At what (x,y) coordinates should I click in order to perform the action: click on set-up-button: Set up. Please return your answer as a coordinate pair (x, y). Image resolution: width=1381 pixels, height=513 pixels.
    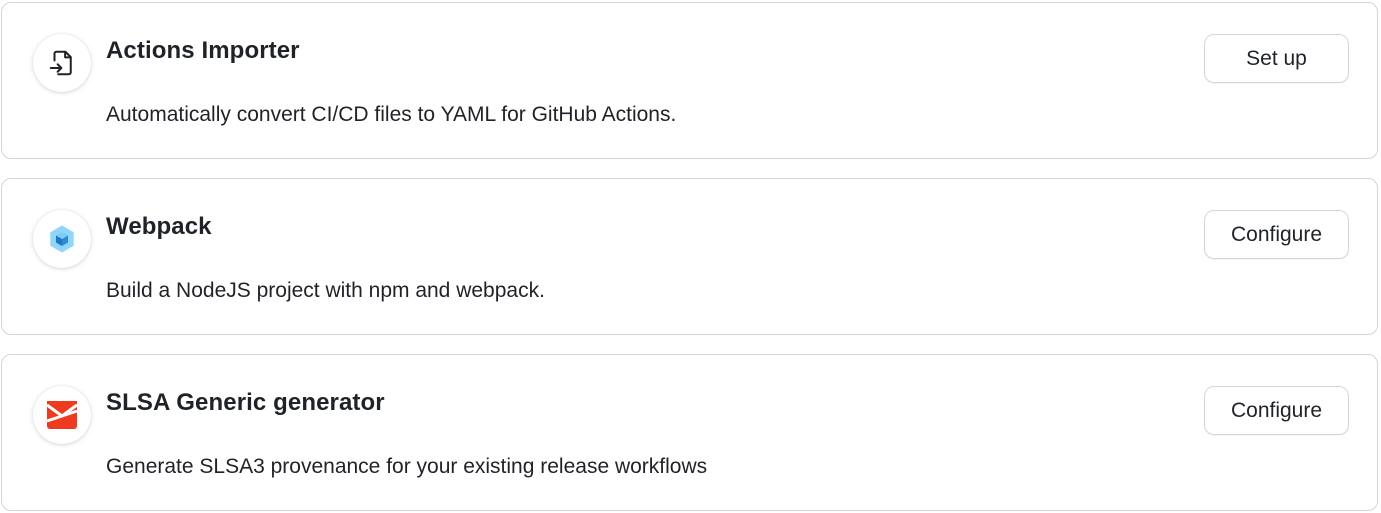
    Looking at the image, I should click on (1276, 58).